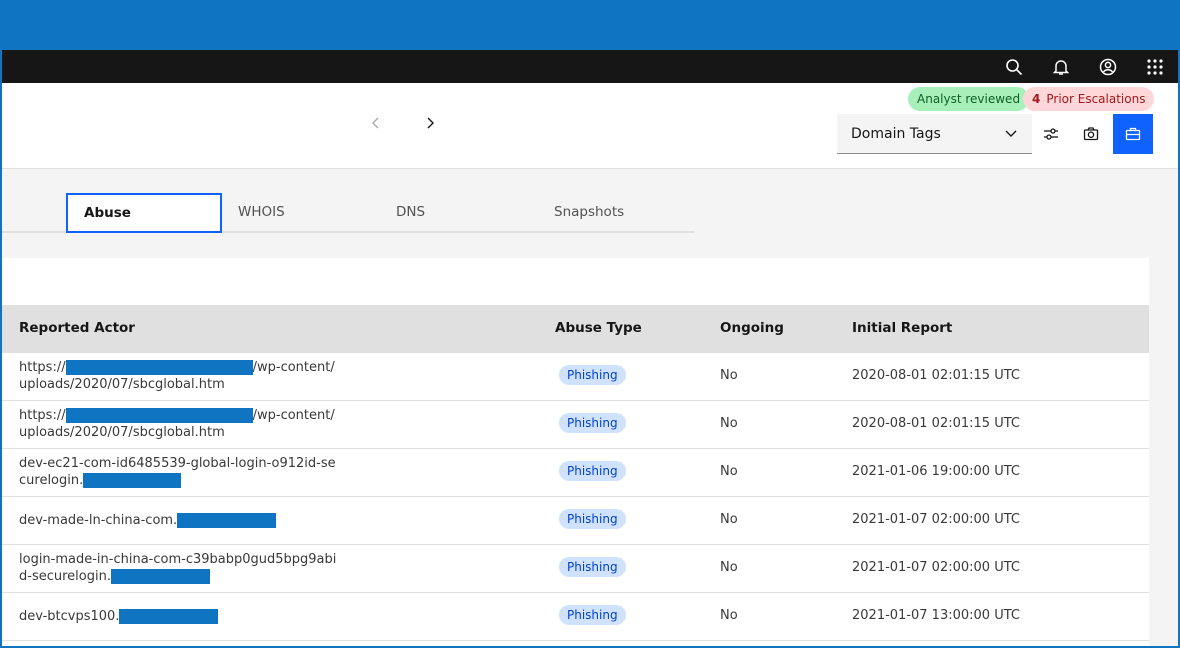  Describe the element at coordinates (902, 328) in the screenshot. I see `column-header-initial-report: Initial Report` at that location.